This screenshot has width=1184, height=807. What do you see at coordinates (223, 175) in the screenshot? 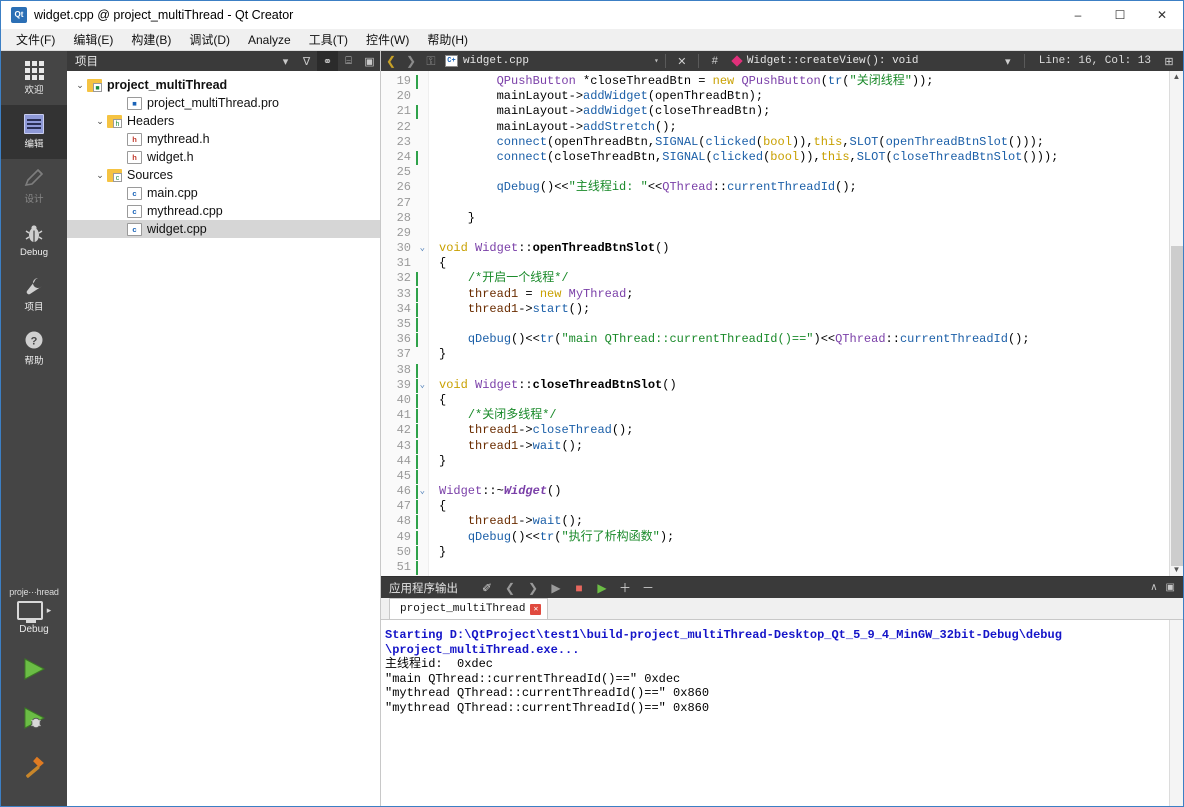
I see `tree-item: ⌄ c Sources` at bounding box center [223, 175].